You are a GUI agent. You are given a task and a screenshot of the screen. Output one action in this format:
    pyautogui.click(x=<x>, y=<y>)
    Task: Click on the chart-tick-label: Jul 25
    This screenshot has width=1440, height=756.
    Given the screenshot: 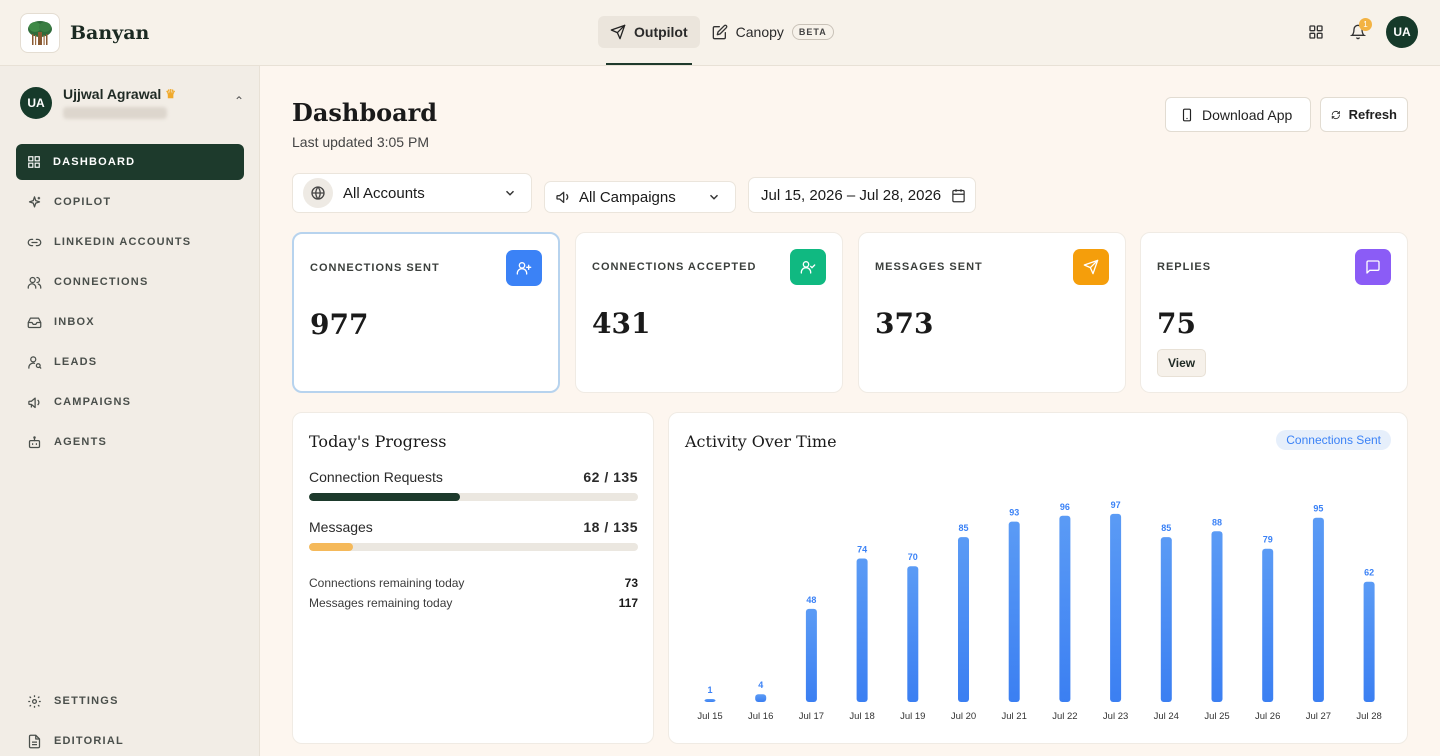 What is the action you would take?
    pyautogui.click(x=1216, y=716)
    